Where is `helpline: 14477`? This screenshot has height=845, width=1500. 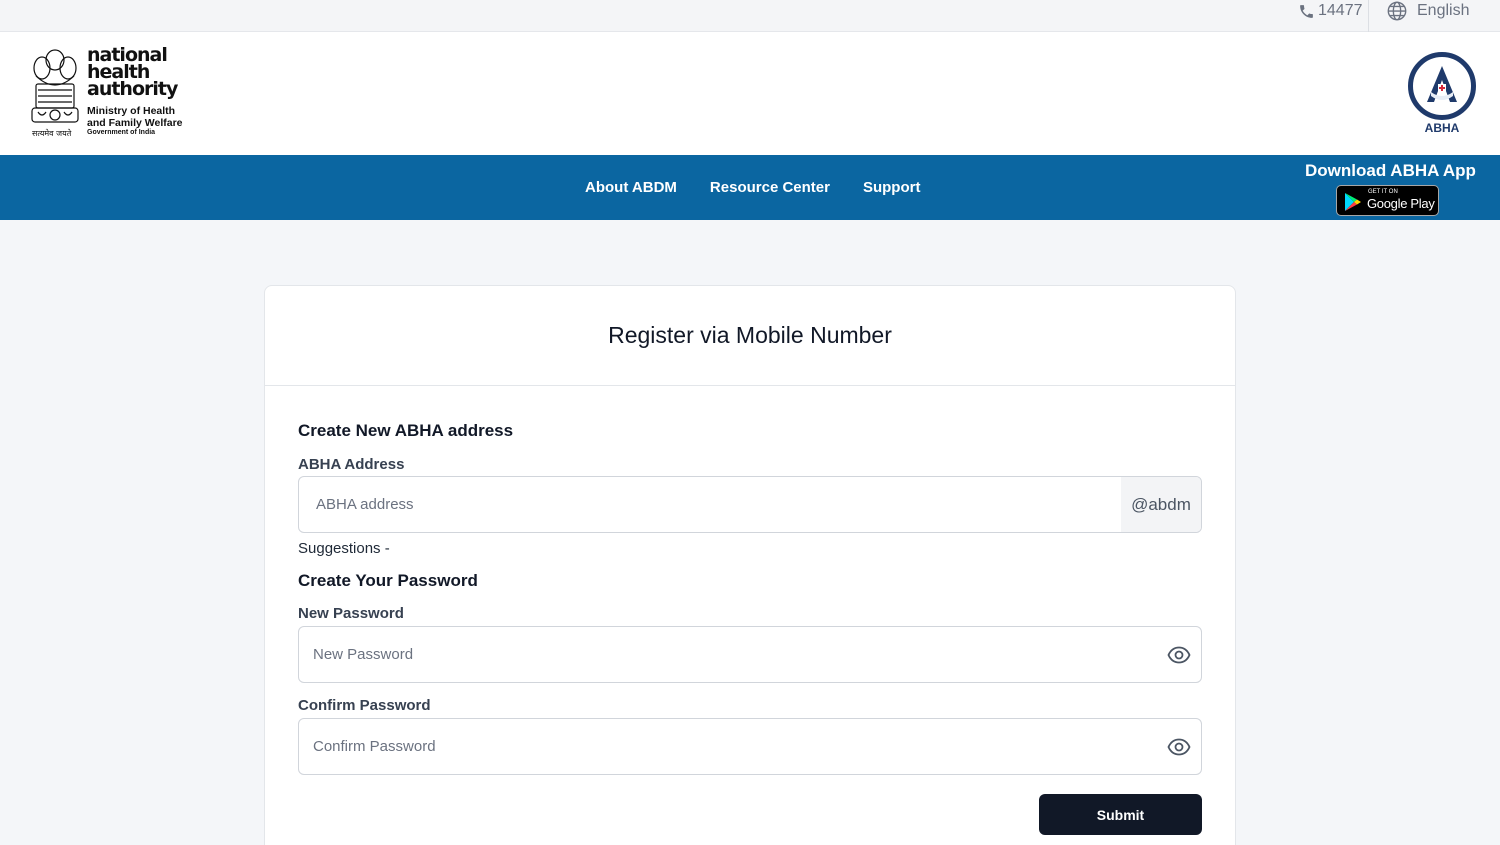
helpline: 14477 is located at coordinates (1330, 11).